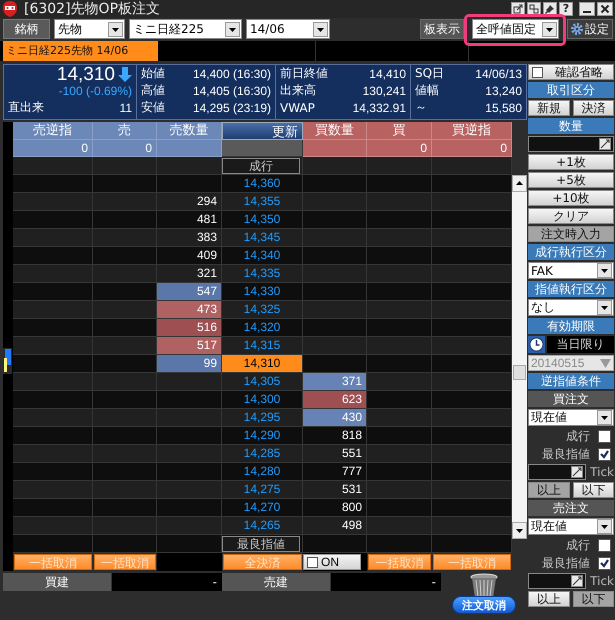 The height and width of the screenshot is (620, 615). Describe the element at coordinates (262, 490) in the screenshot. I see `price-cell: 14,275` at that location.